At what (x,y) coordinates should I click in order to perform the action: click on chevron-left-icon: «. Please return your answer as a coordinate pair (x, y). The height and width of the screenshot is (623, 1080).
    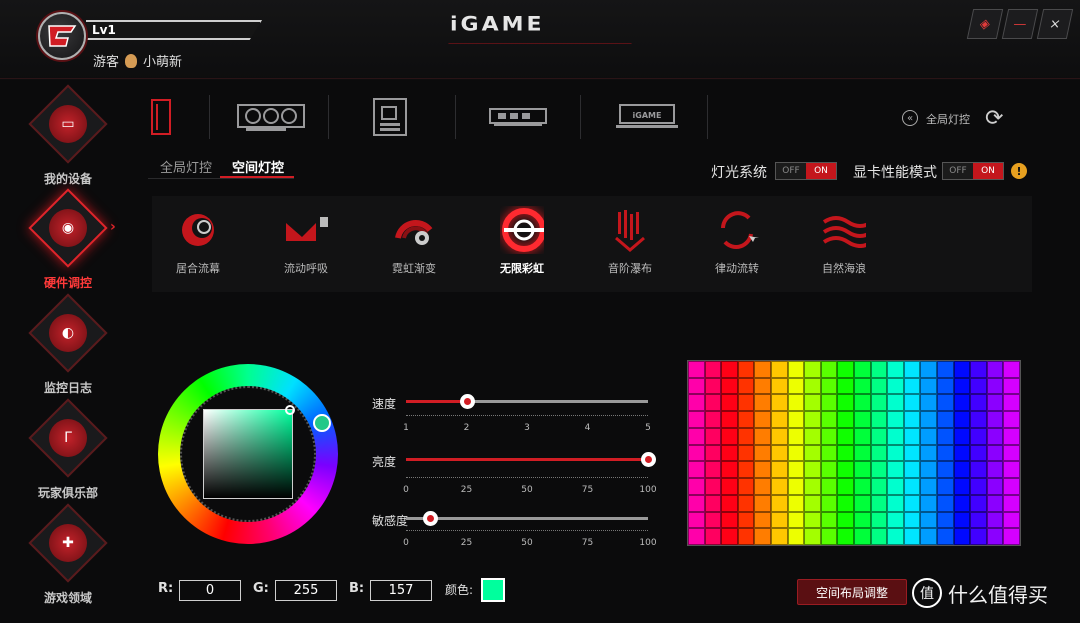
    Looking at the image, I should click on (910, 118).